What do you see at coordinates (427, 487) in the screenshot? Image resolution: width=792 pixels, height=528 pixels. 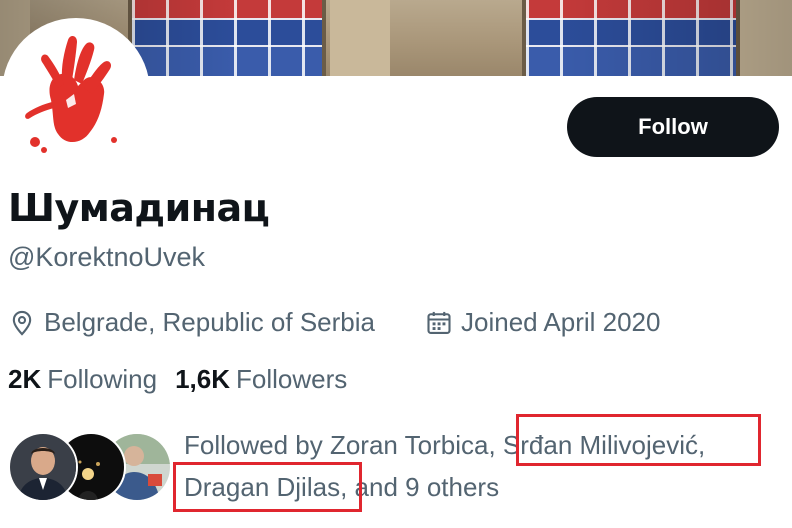 I see `followed-by-suffix: and 9 others` at bounding box center [427, 487].